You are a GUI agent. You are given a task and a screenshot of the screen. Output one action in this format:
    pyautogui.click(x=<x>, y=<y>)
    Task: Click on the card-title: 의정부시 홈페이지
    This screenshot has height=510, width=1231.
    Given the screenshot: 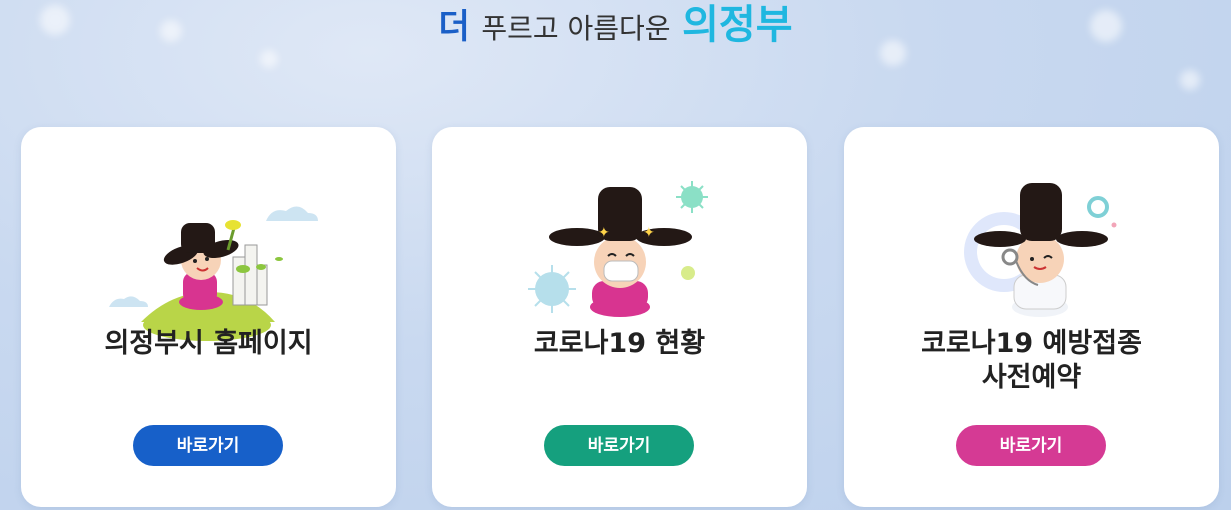 What is the action you would take?
    pyautogui.click(x=208, y=344)
    